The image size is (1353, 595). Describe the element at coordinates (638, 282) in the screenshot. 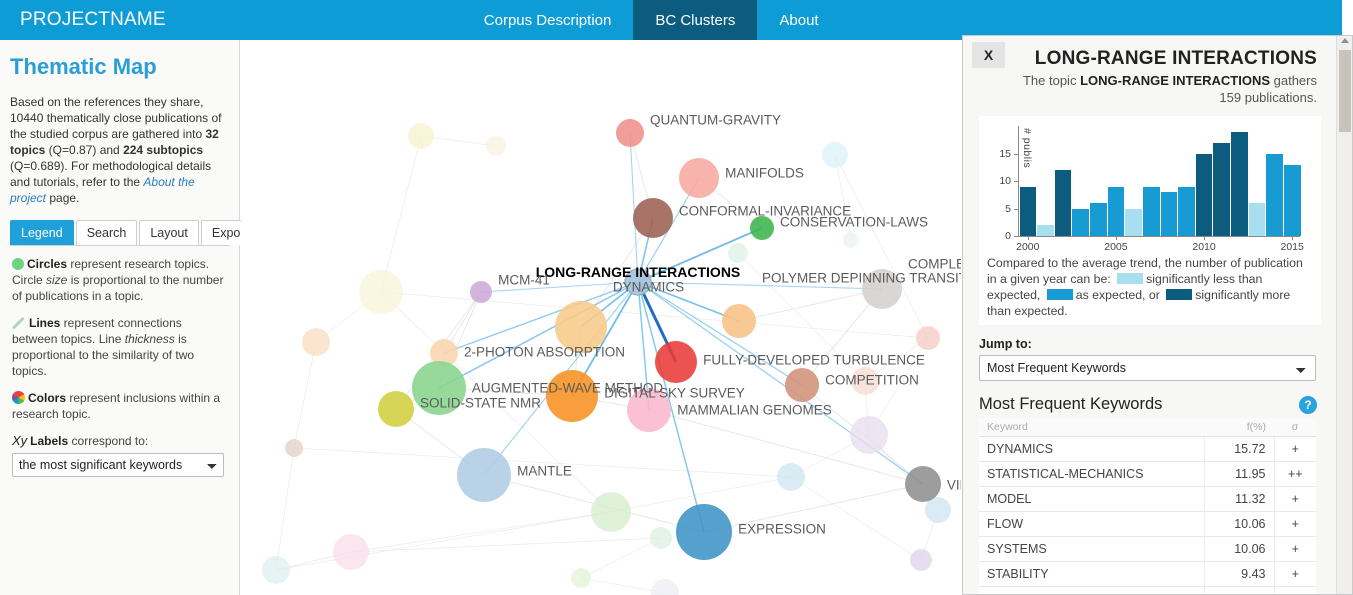

I see `graph-node-long-range-interactions` at that location.